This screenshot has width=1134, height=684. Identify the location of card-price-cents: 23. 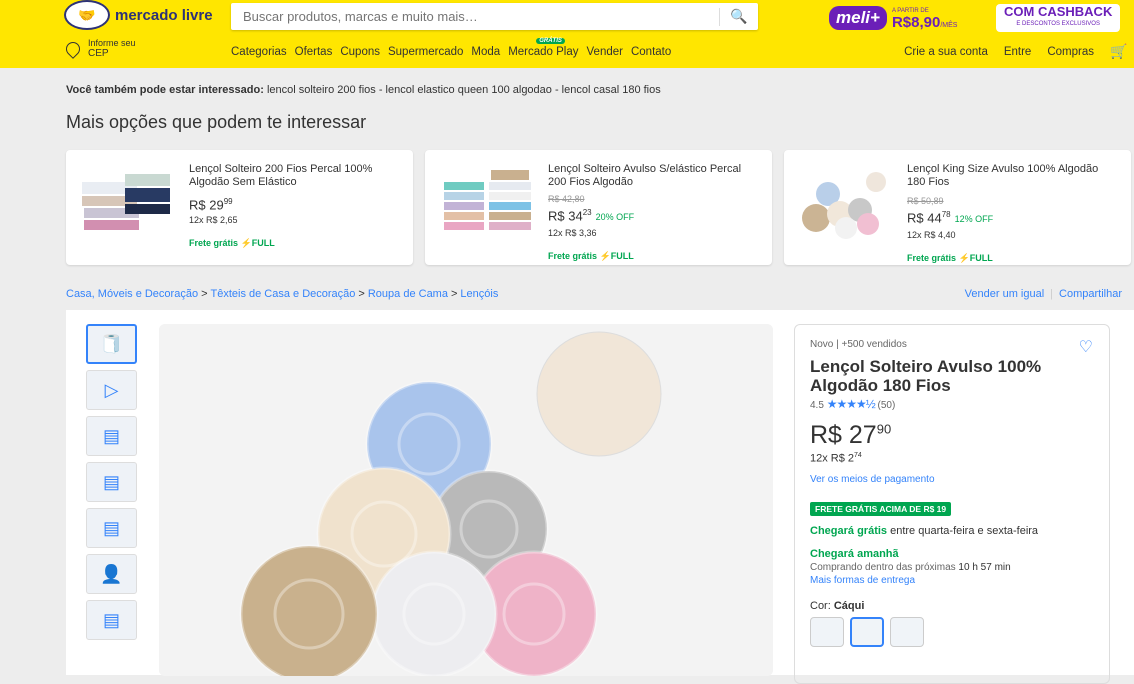
(587, 212).